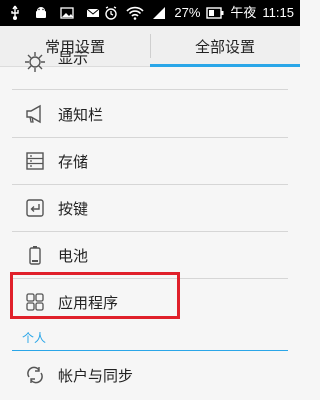 This screenshot has width=320, height=400. Describe the element at coordinates (35, 62) in the screenshot. I see `display-icon` at that location.